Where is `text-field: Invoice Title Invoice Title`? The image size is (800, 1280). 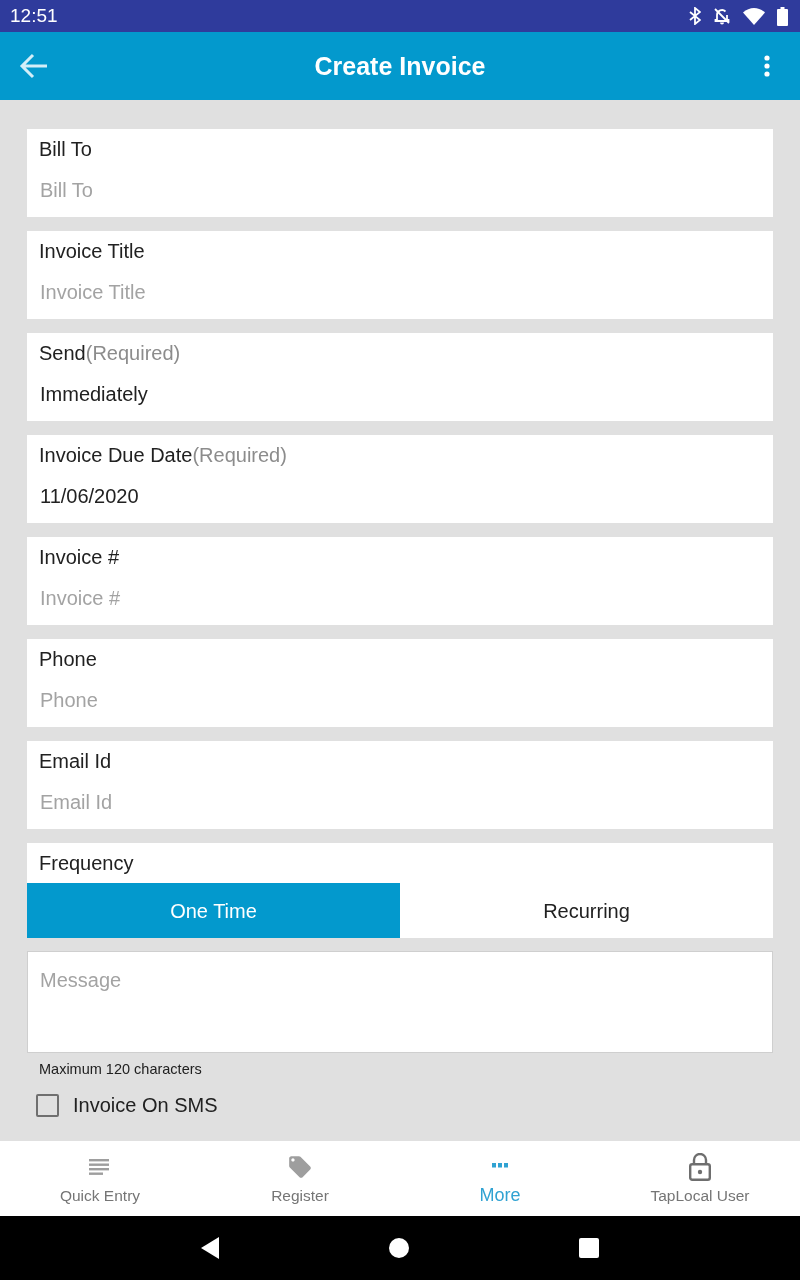 text-field: Invoice Title Invoice Title is located at coordinates (400, 275).